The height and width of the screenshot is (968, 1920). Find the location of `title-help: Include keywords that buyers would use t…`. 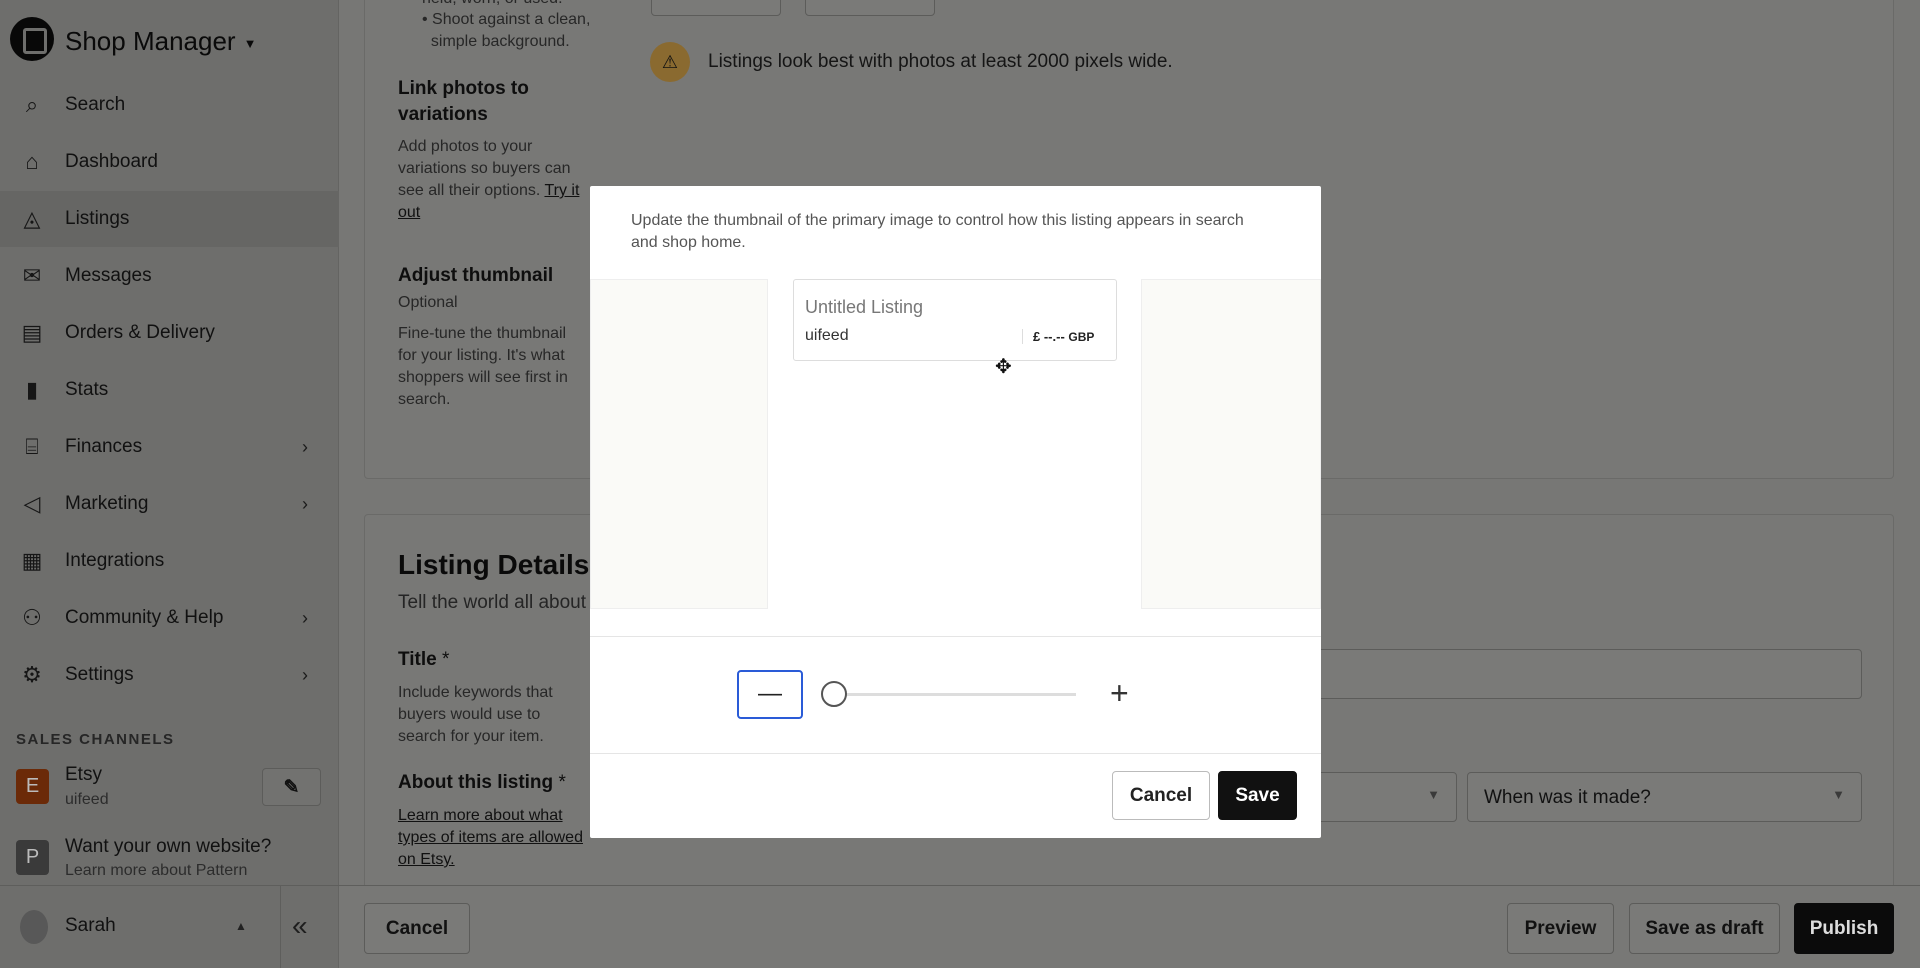

title-help: Include keywords that buyers would use t… is located at coordinates (475, 714).